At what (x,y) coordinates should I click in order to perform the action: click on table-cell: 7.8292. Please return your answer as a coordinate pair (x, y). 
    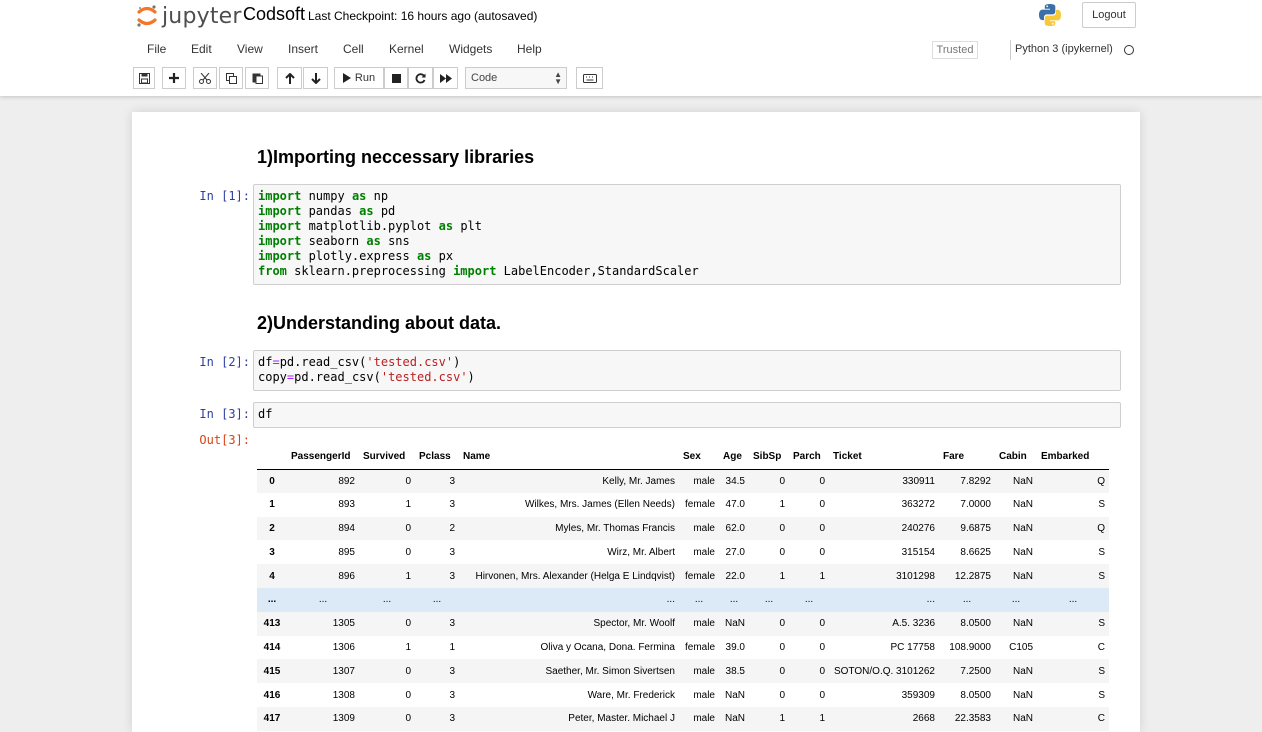
    Looking at the image, I should click on (975, 481).